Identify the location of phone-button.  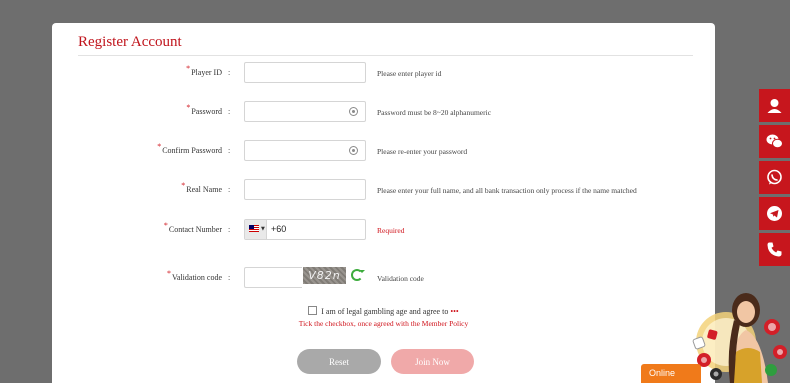
(774, 249).